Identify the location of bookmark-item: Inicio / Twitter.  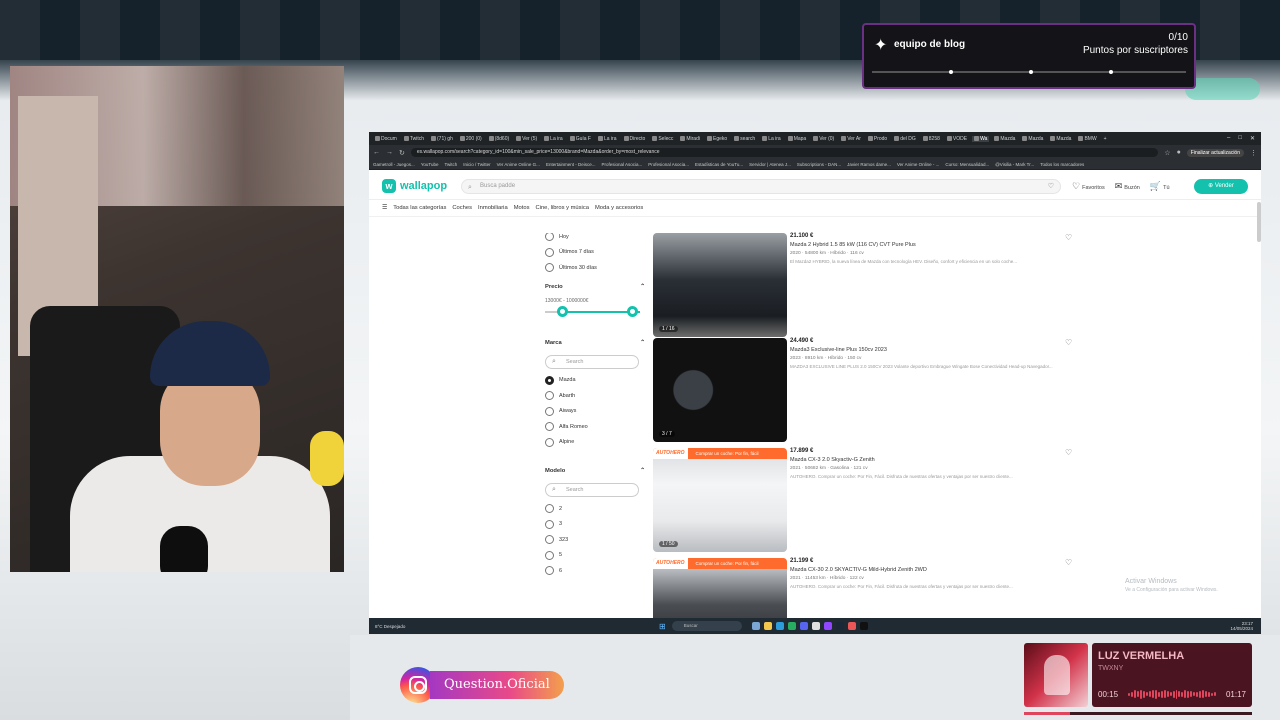
(476, 164).